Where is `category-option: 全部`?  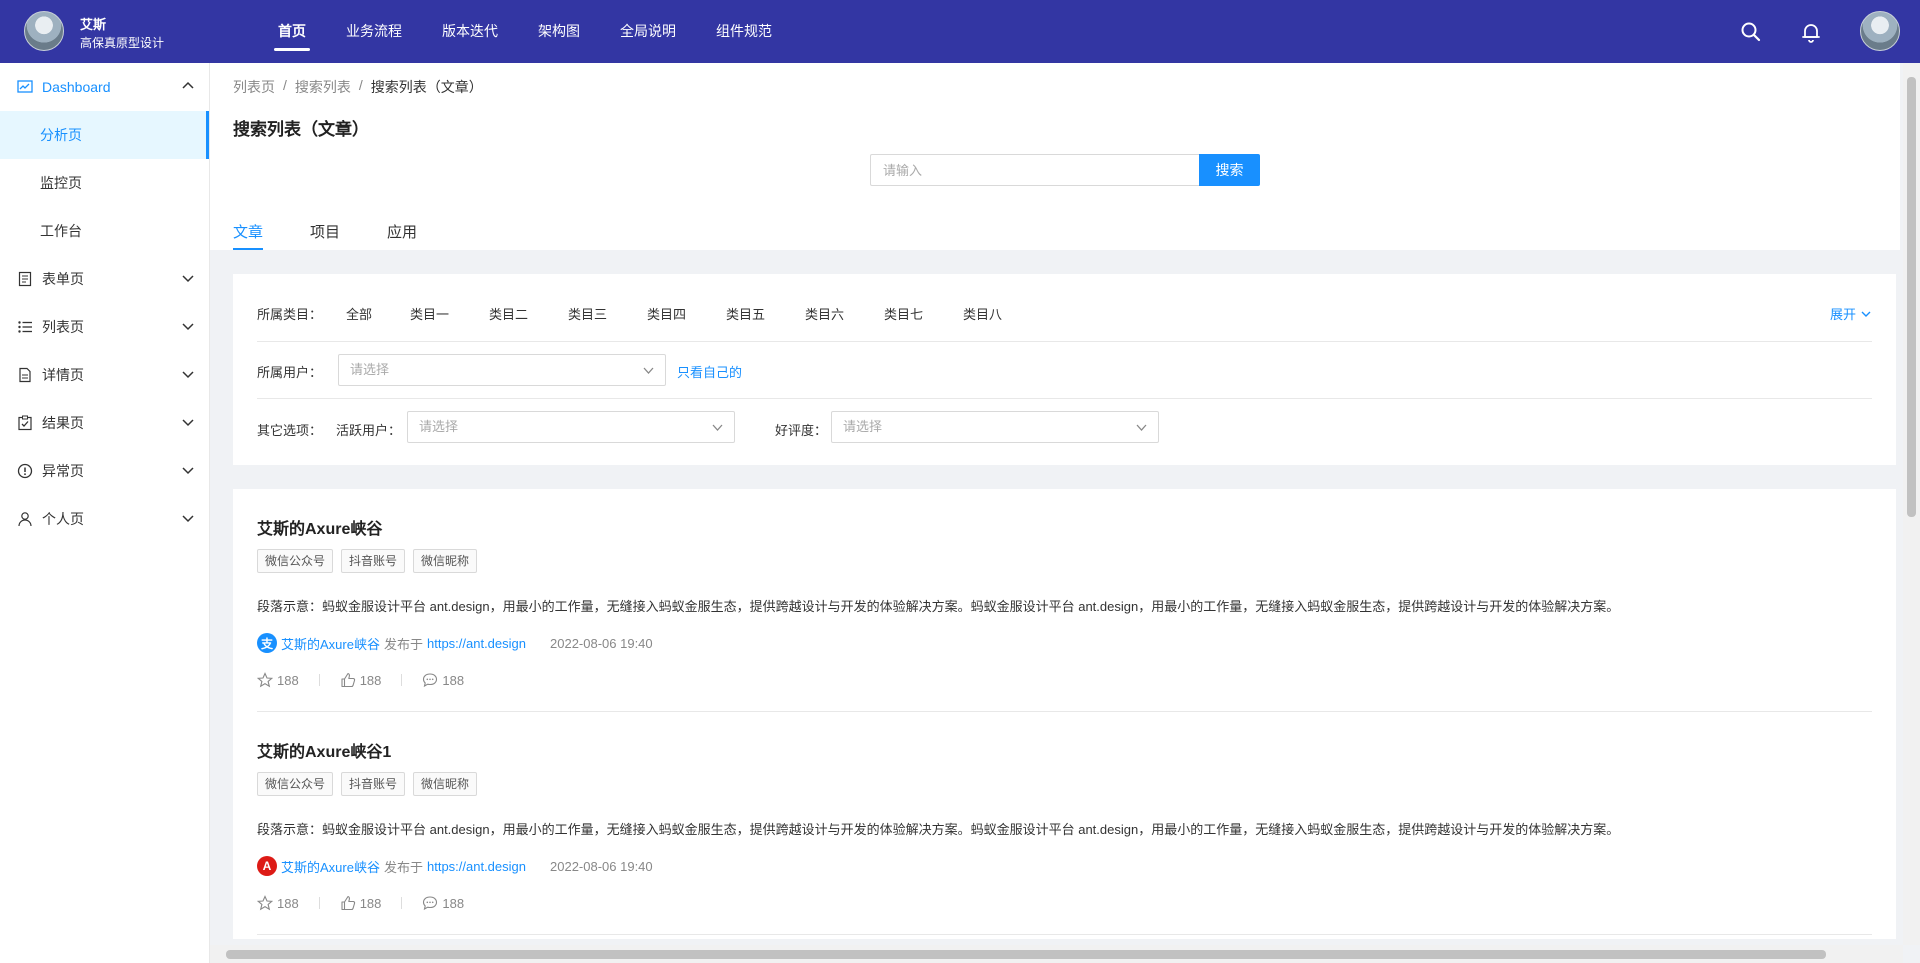 category-option: 全部 is located at coordinates (359, 313).